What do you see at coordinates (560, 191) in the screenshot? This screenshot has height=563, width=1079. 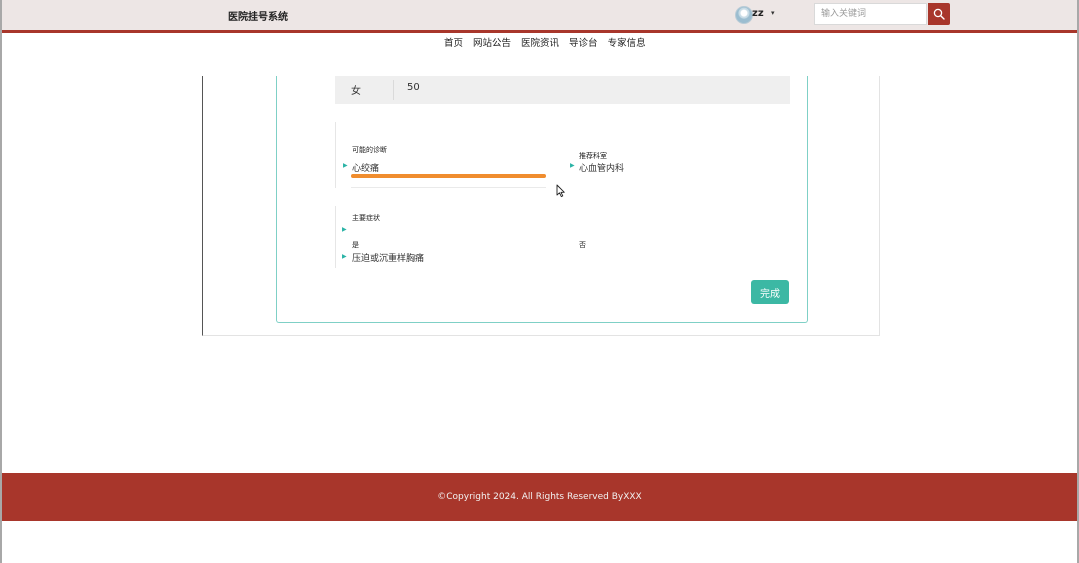 I see `mouse-cursor-icon` at bounding box center [560, 191].